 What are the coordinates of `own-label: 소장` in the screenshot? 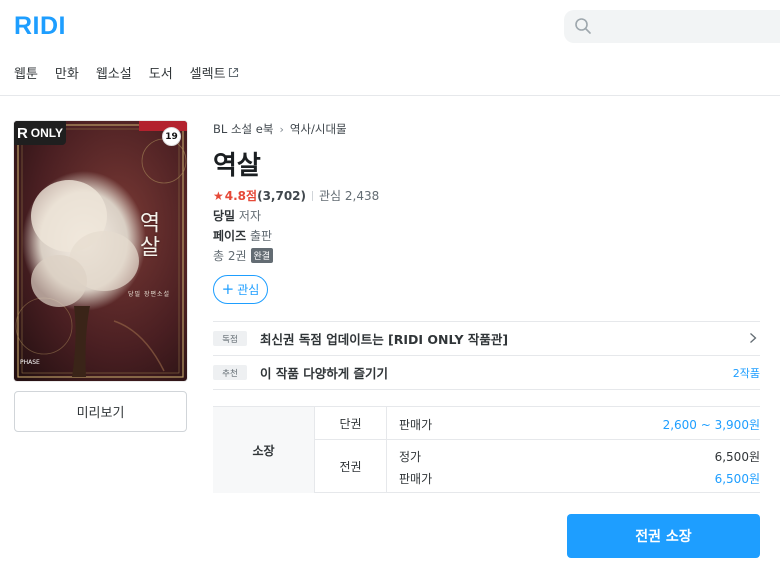 It's located at (264, 450).